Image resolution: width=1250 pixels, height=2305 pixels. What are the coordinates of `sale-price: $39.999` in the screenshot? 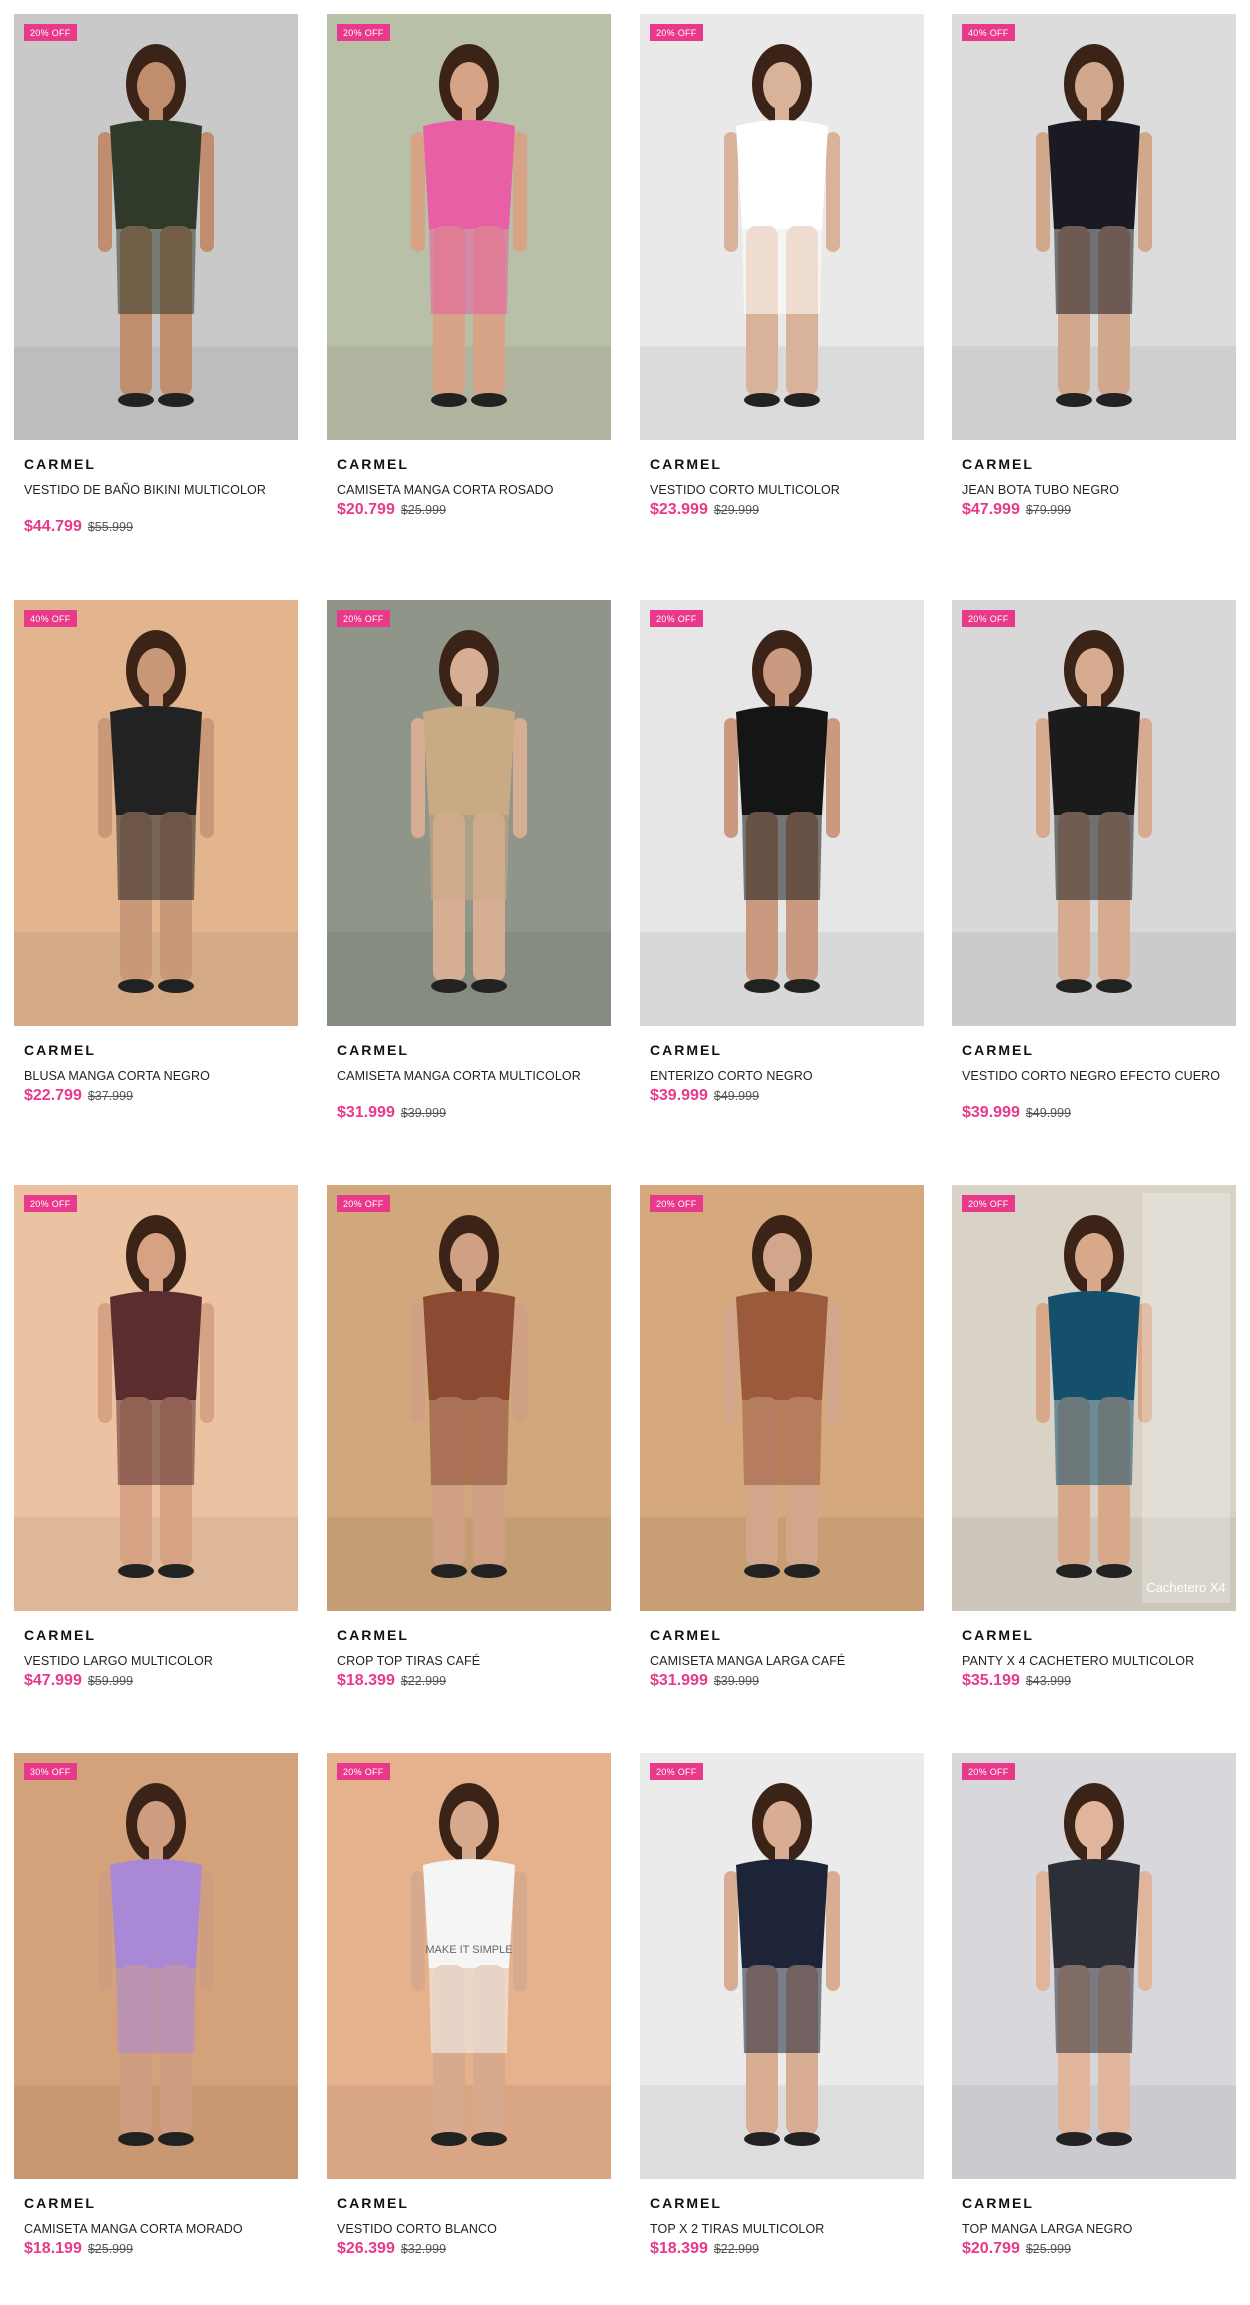 It's located at (679, 1095).